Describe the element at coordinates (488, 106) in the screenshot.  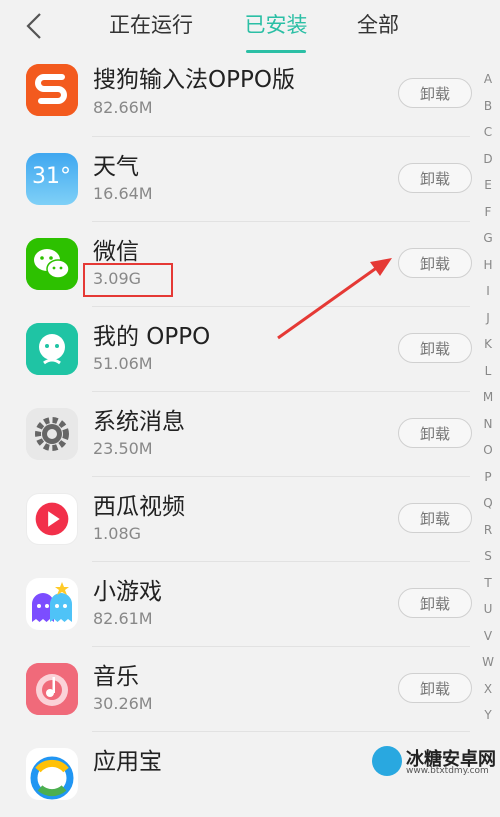
I see `index-letter: B` at that location.